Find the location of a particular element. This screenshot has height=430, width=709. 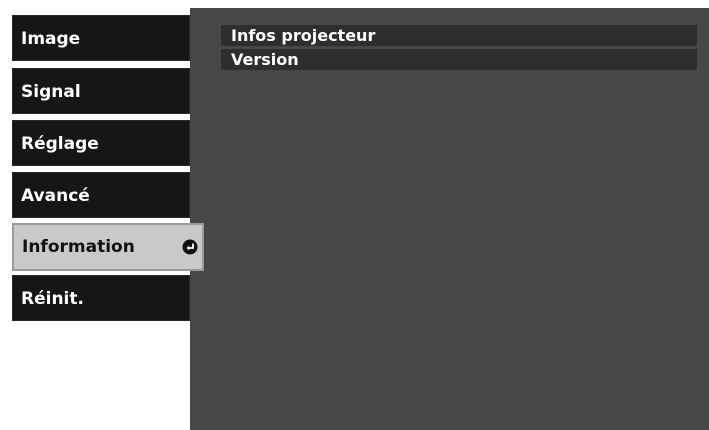

menu-item-label: Image is located at coordinates (51, 39).